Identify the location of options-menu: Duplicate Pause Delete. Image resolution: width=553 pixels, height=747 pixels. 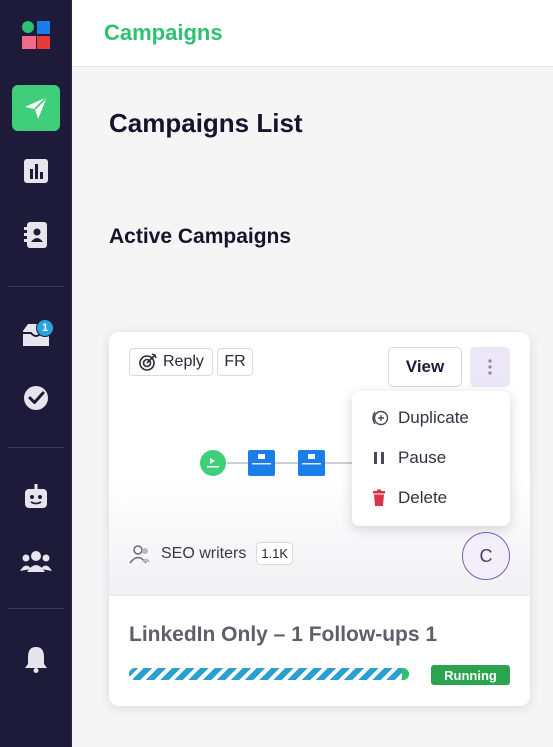
(431, 458).